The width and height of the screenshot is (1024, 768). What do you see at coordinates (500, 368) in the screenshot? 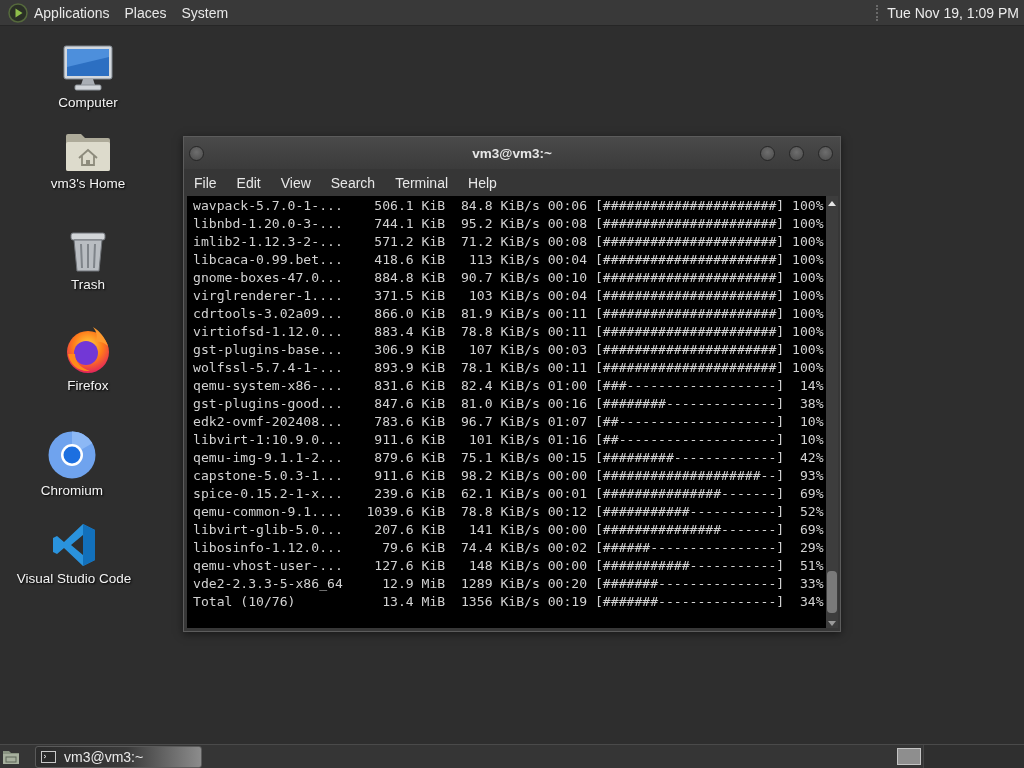
I see `download-rate: 78.1 KiB/s` at bounding box center [500, 368].